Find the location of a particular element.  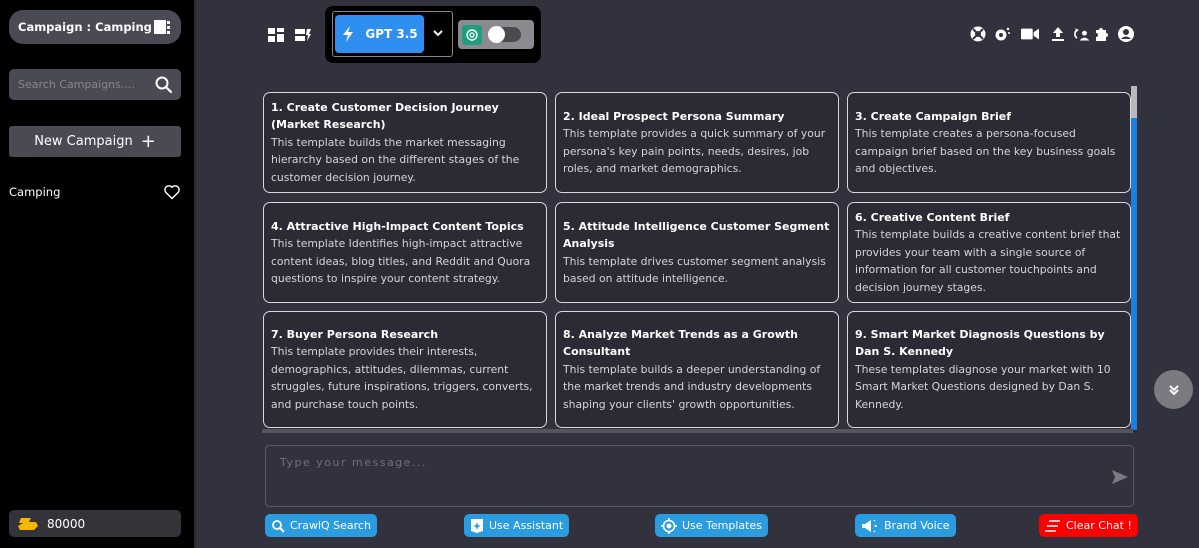

sidebar-toggle-icon is located at coordinates (163, 27).